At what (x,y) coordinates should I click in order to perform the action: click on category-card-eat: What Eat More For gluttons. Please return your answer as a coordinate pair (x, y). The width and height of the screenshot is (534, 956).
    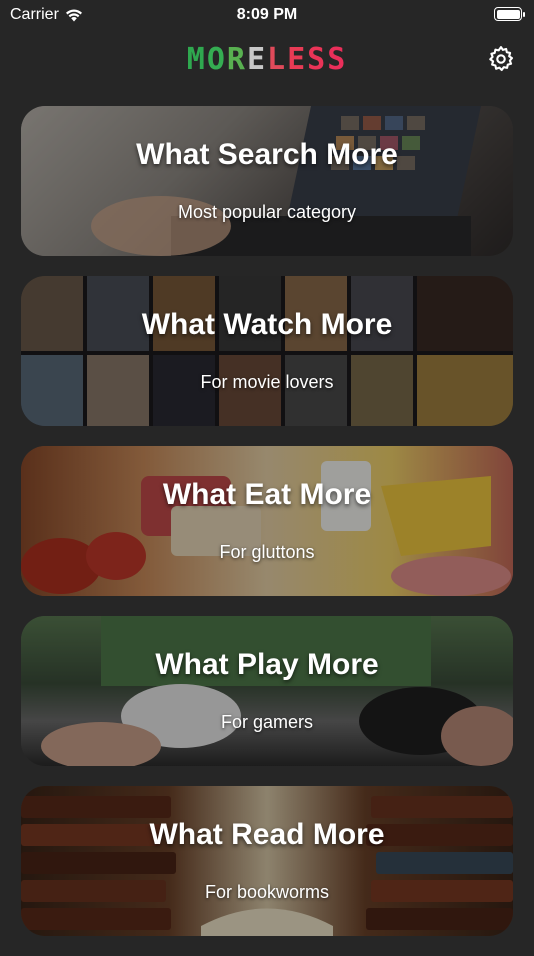
    Looking at the image, I should click on (267, 521).